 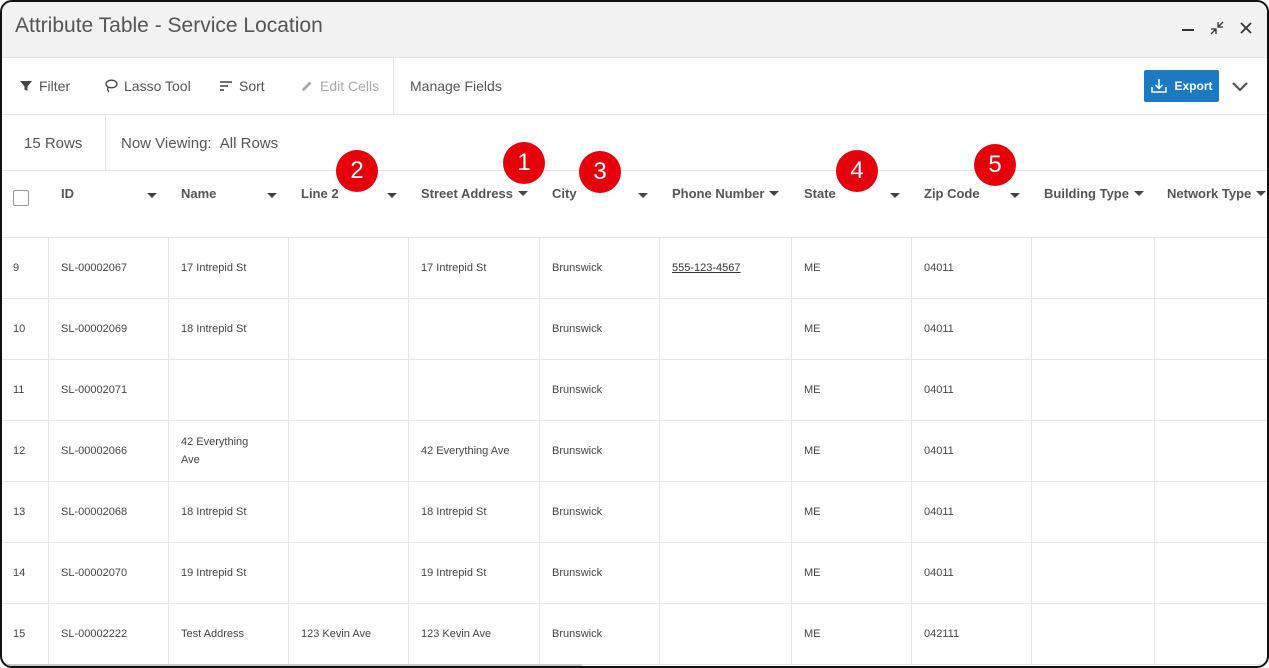 I want to click on column-header-phone-number: Phone Number, so click(x=726, y=193).